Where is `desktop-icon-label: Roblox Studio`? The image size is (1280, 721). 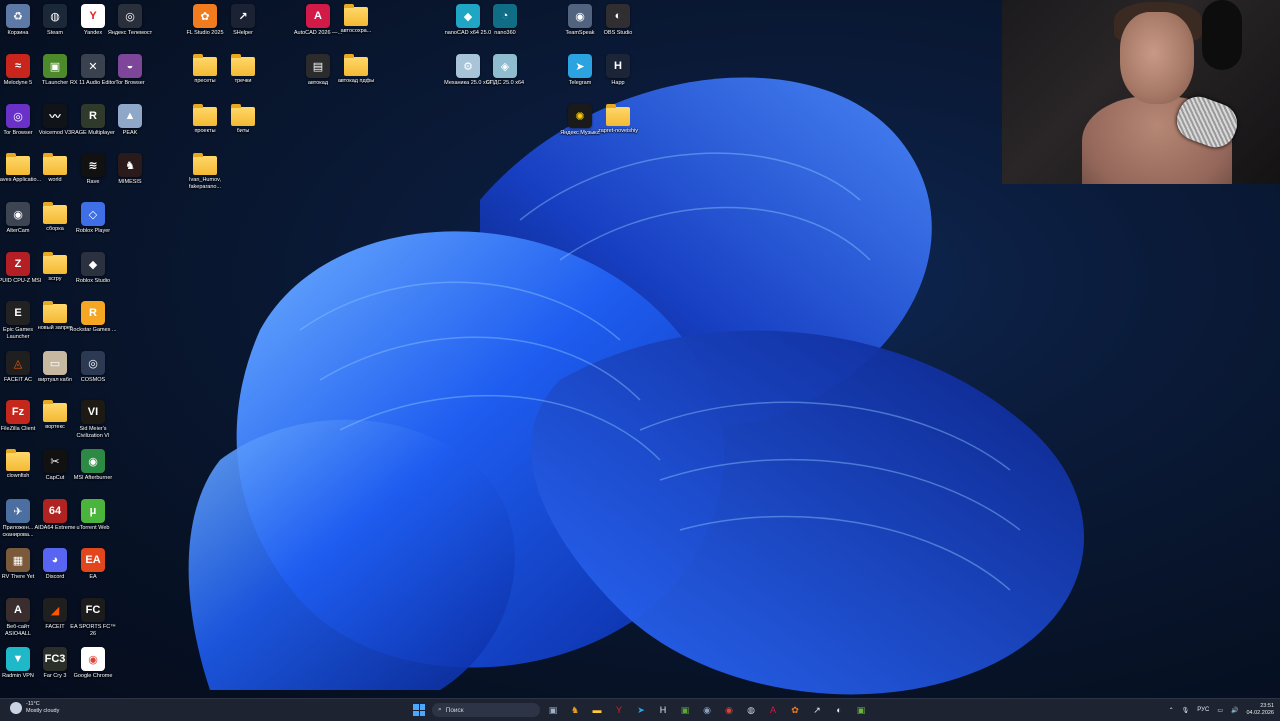 desktop-icon-label: Roblox Studio is located at coordinates (93, 281).